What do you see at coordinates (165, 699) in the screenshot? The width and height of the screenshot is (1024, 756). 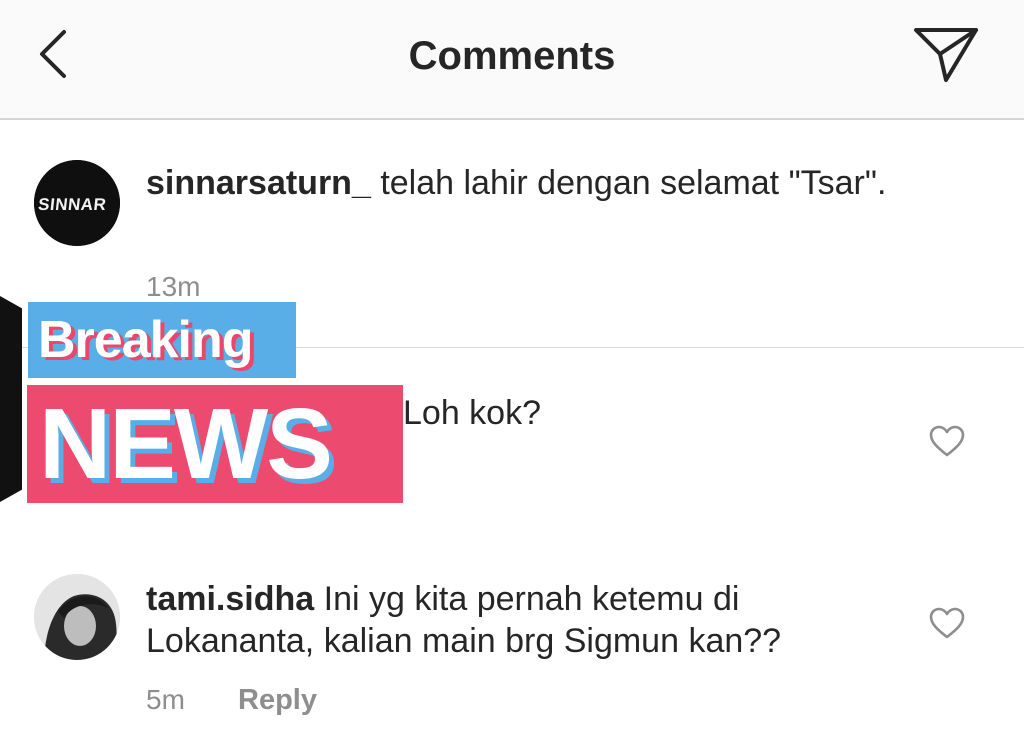 I see `comment-timestamp: 5m` at bounding box center [165, 699].